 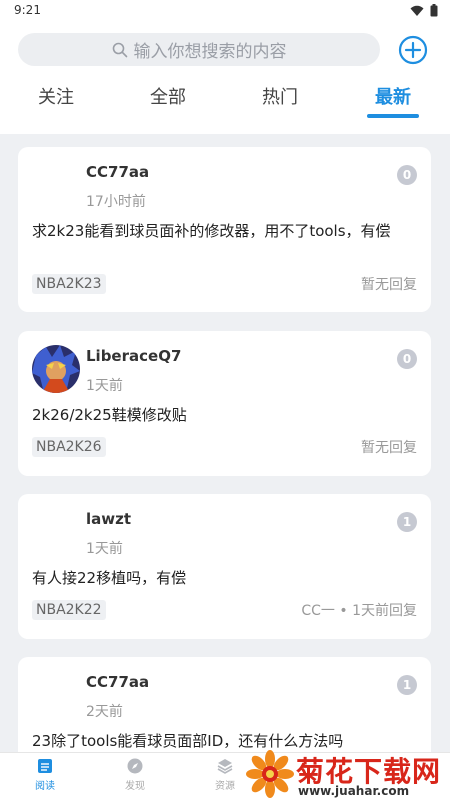 What do you see at coordinates (45, 774) in the screenshot?
I see `nav-read: 阅读` at bounding box center [45, 774].